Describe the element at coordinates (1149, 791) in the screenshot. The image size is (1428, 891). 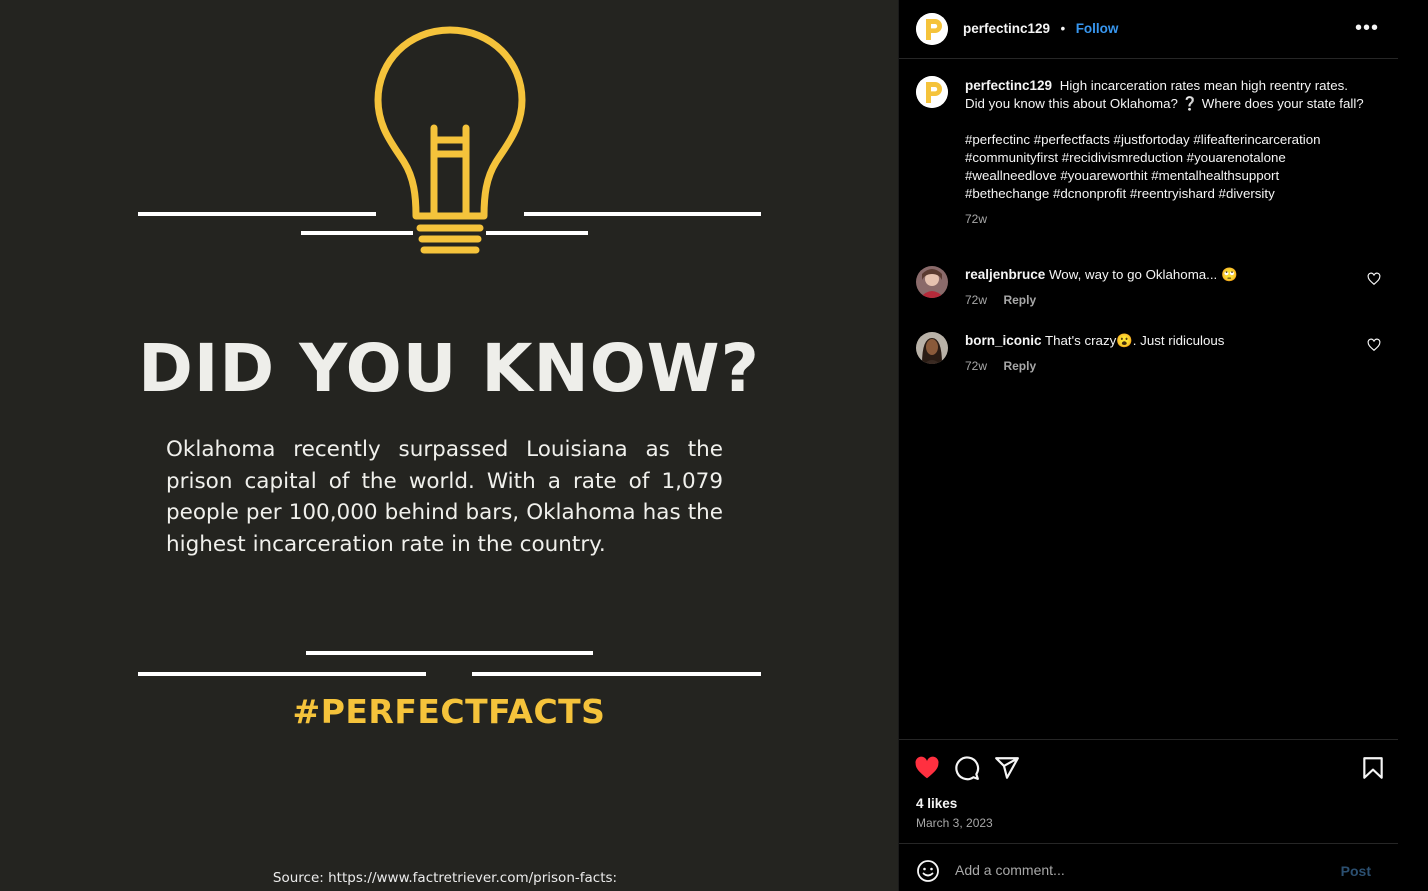
I see `action-bar: 4 likes March 3, 2023` at that location.